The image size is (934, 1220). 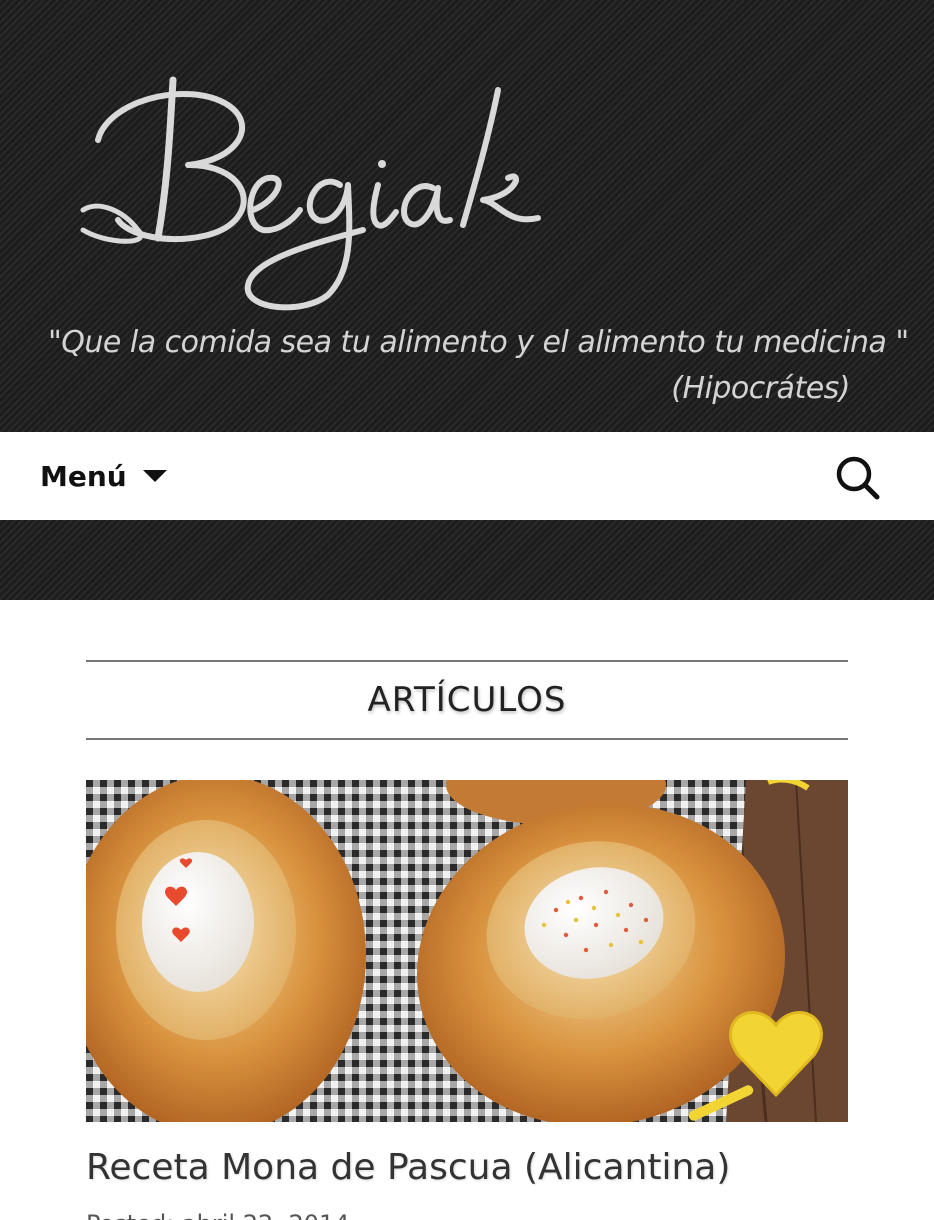 I want to click on main-navbar: Menú, so click(x=467, y=476).